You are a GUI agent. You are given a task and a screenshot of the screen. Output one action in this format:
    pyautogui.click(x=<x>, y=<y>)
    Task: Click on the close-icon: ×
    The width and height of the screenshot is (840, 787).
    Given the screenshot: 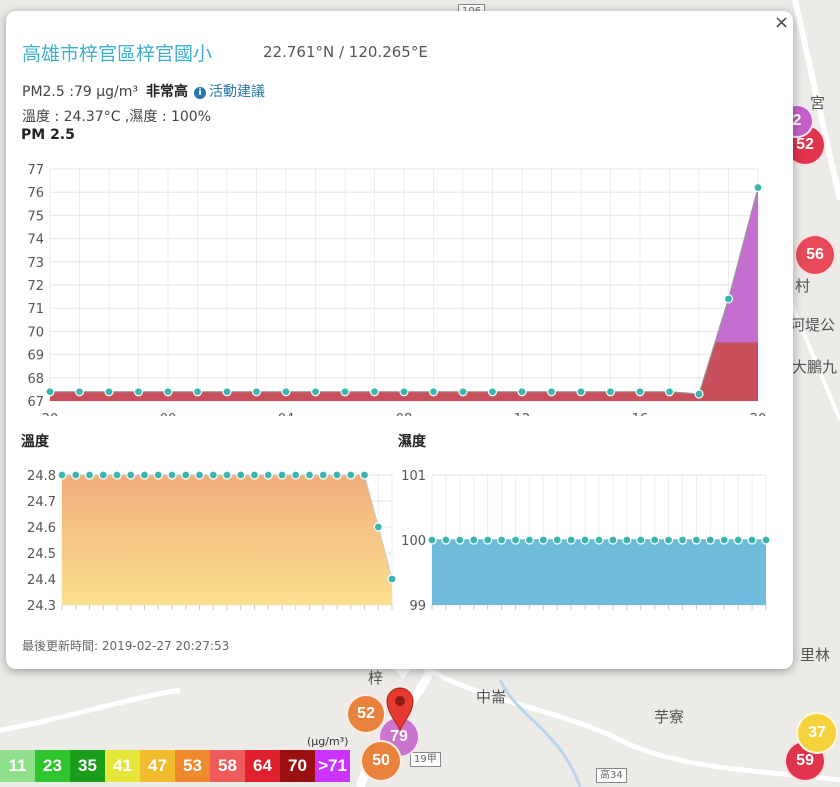 What is the action you would take?
    pyautogui.click(x=781, y=23)
    